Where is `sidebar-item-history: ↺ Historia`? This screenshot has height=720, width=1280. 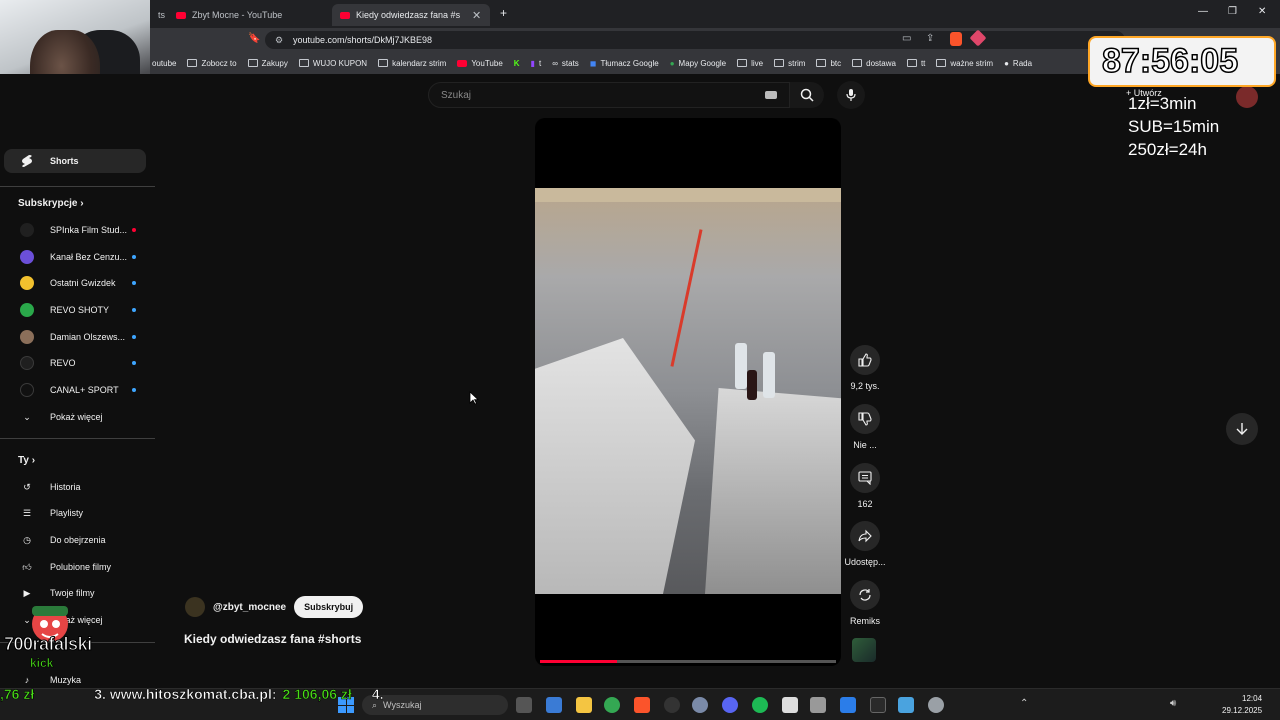 sidebar-item-history: ↺ Historia is located at coordinates (75, 487).